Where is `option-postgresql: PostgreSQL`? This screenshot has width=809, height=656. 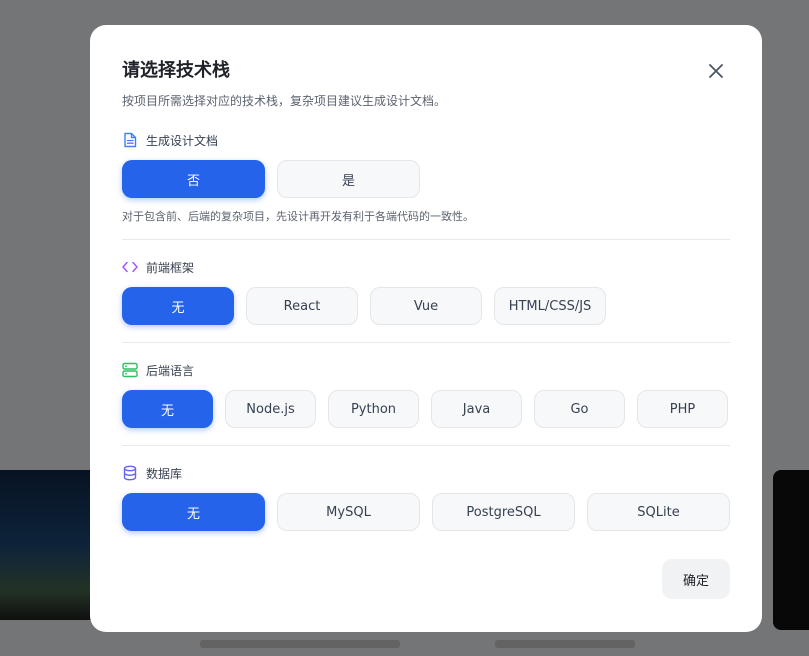 option-postgresql: PostgreSQL is located at coordinates (503, 512).